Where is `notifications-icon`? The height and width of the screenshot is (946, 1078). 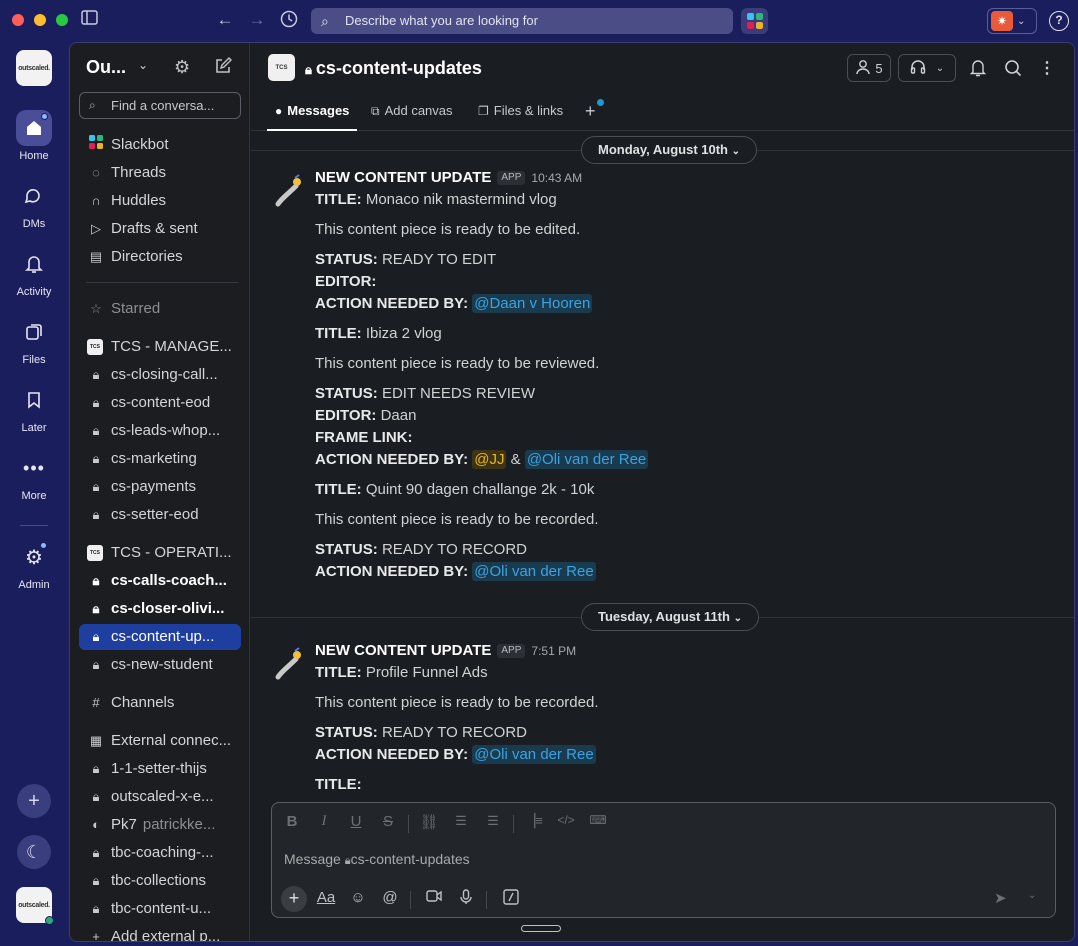
notifications-icon is located at coordinates (978, 68).